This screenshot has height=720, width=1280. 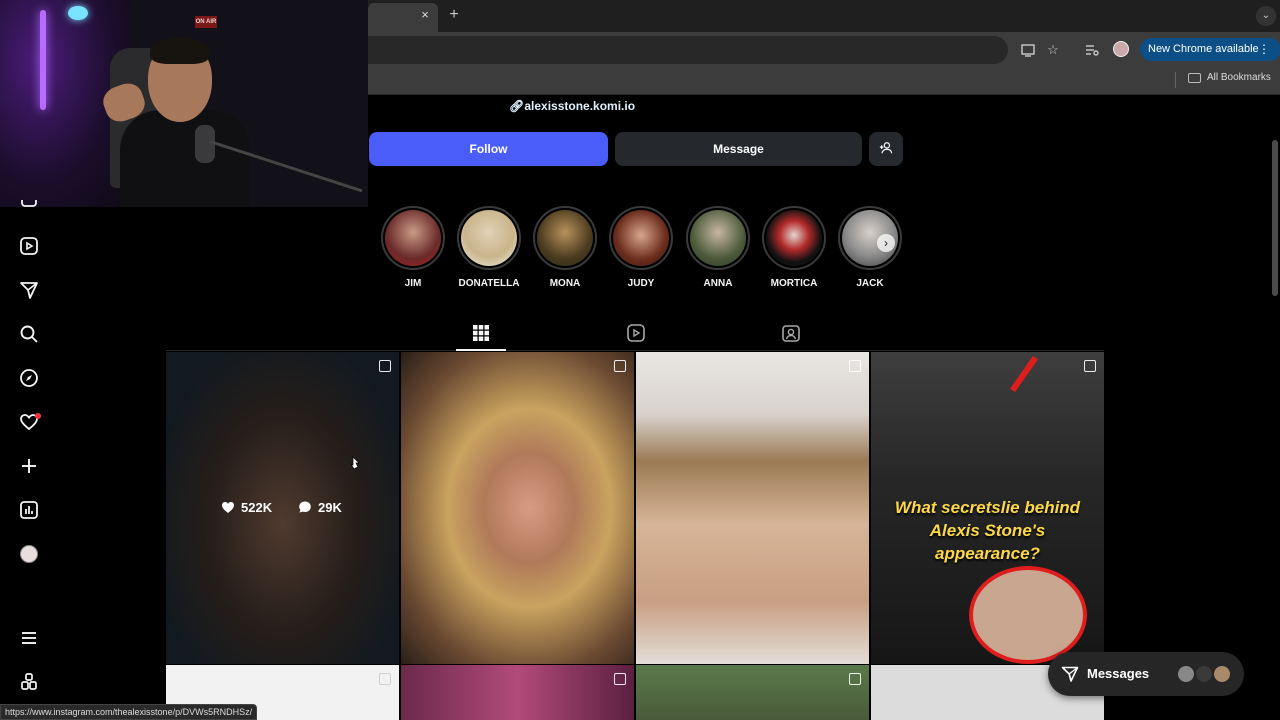 I want to click on partial-nav-icon, so click(x=29, y=205).